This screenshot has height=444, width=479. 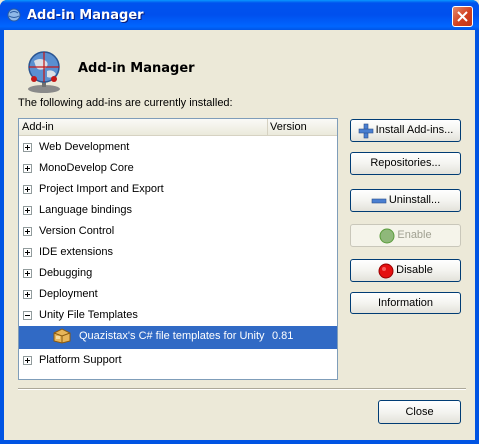 I want to click on page-title: Add-in Manager, so click(x=136, y=68).